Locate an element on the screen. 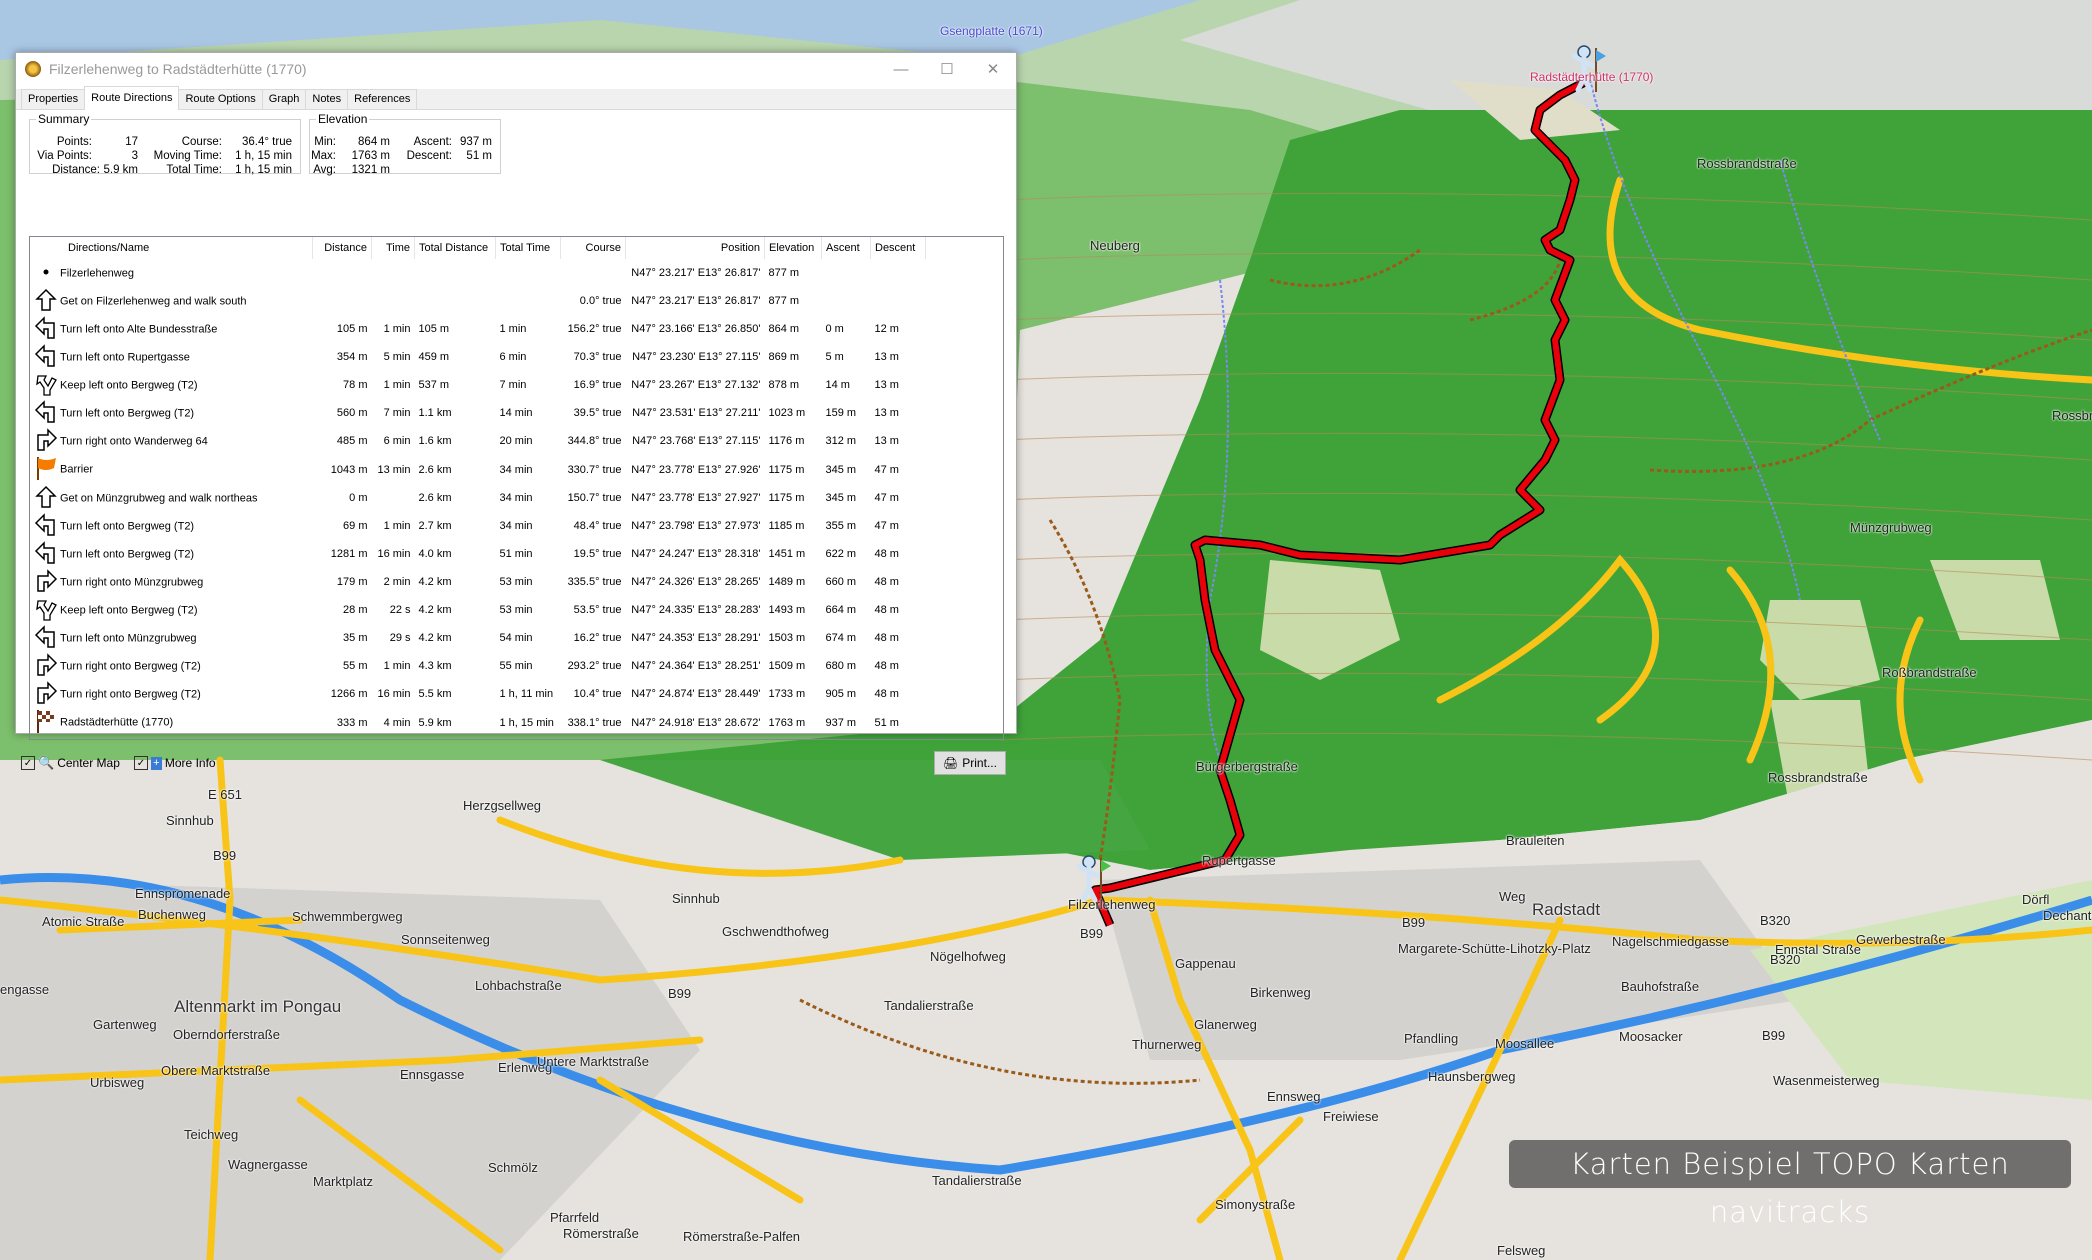 This screenshot has height=1260, width=2092. total-time-label: Total Time: is located at coordinates (194, 170).